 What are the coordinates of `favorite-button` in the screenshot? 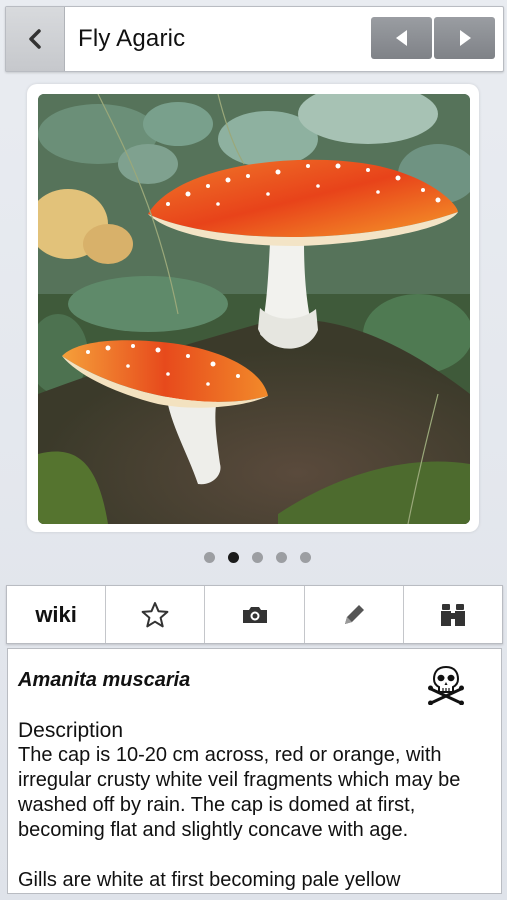 It's located at (156, 614).